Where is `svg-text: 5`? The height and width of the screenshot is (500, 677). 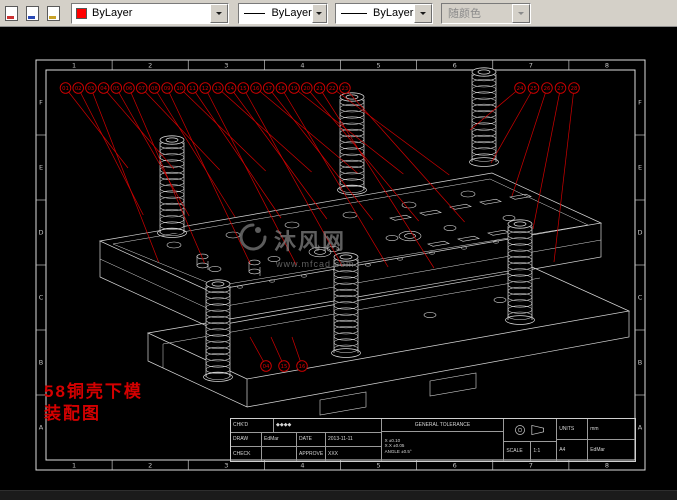 svg-text: 5 is located at coordinates (378, 466).